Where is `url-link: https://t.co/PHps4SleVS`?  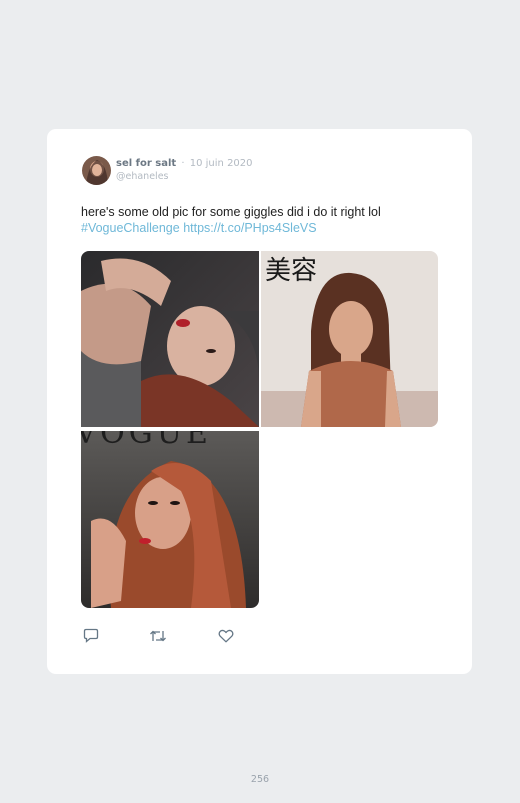 url-link: https://t.co/PHps4SleVS is located at coordinates (249, 228).